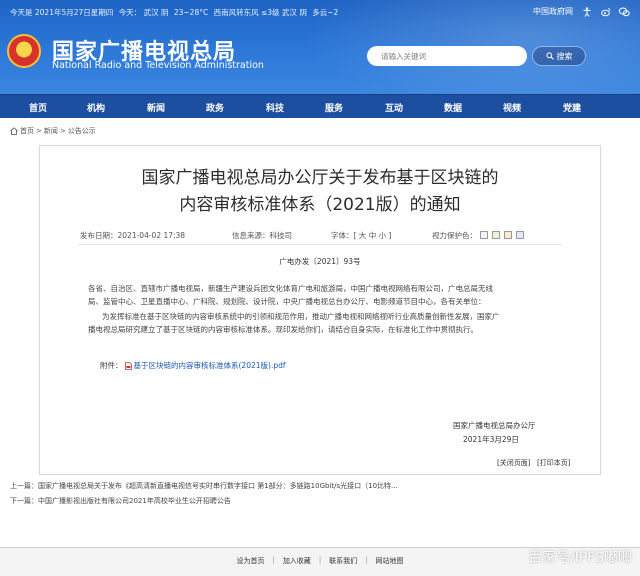  Describe the element at coordinates (572, 107) in the screenshot. I see `nav-item-party: 党建` at that location.